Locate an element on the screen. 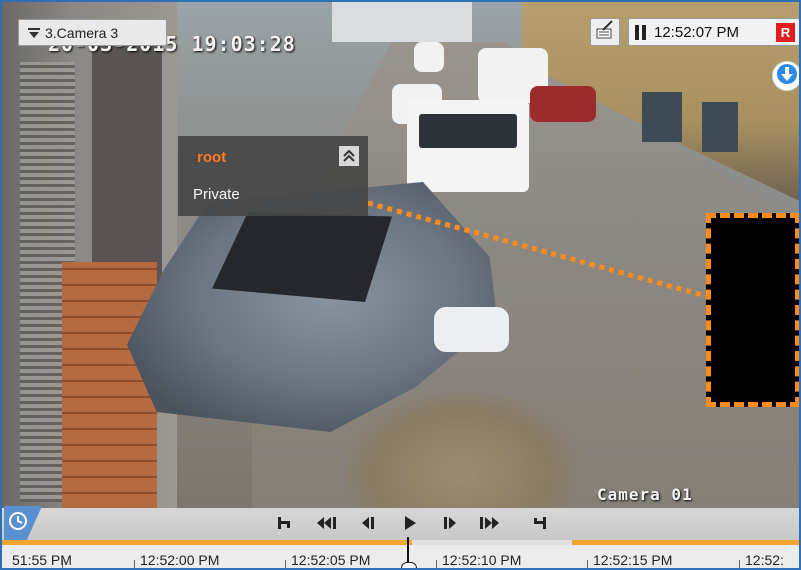  play-button is located at coordinates (410, 523).